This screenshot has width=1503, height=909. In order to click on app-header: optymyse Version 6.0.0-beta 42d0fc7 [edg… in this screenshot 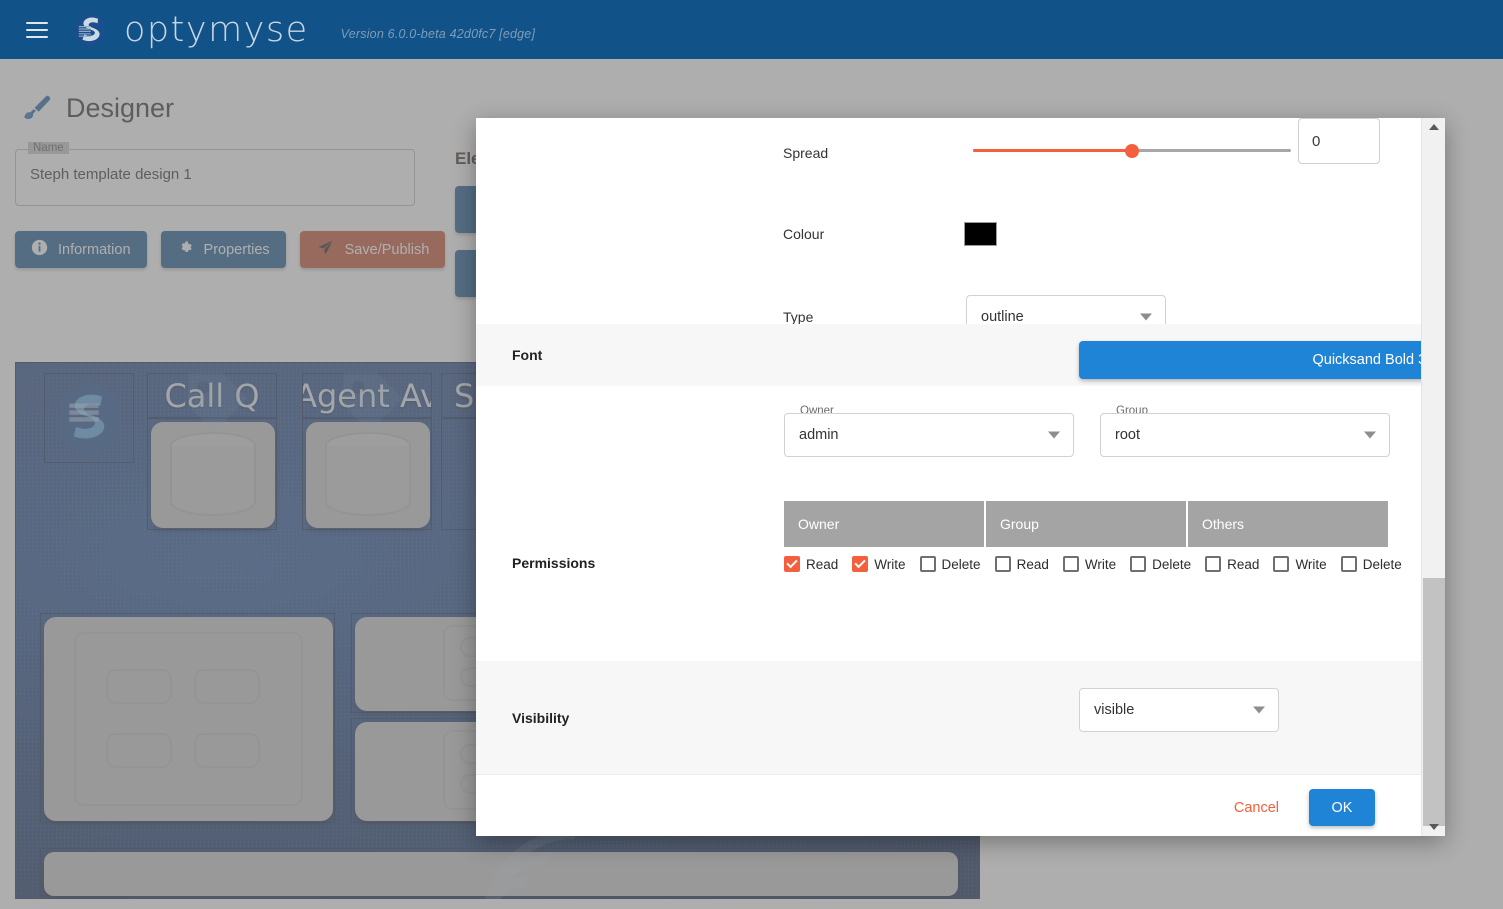, I will do `click(751, 29)`.